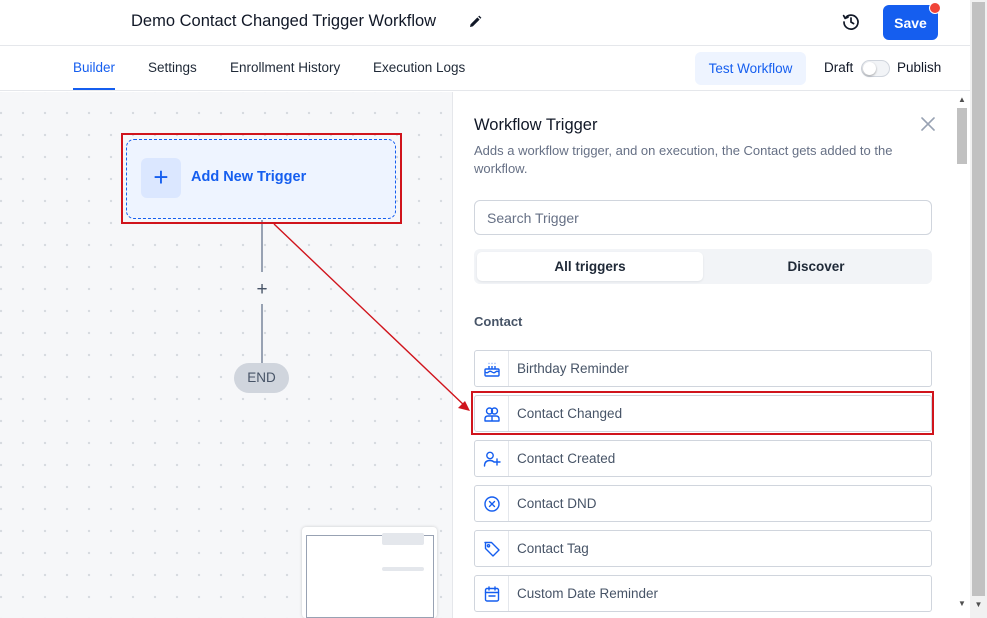 The width and height of the screenshot is (987, 618). What do you see at coordinates (492, 368) in the screenshot?
I see `birthday-cake-icon` at bounding box center [492, 368].